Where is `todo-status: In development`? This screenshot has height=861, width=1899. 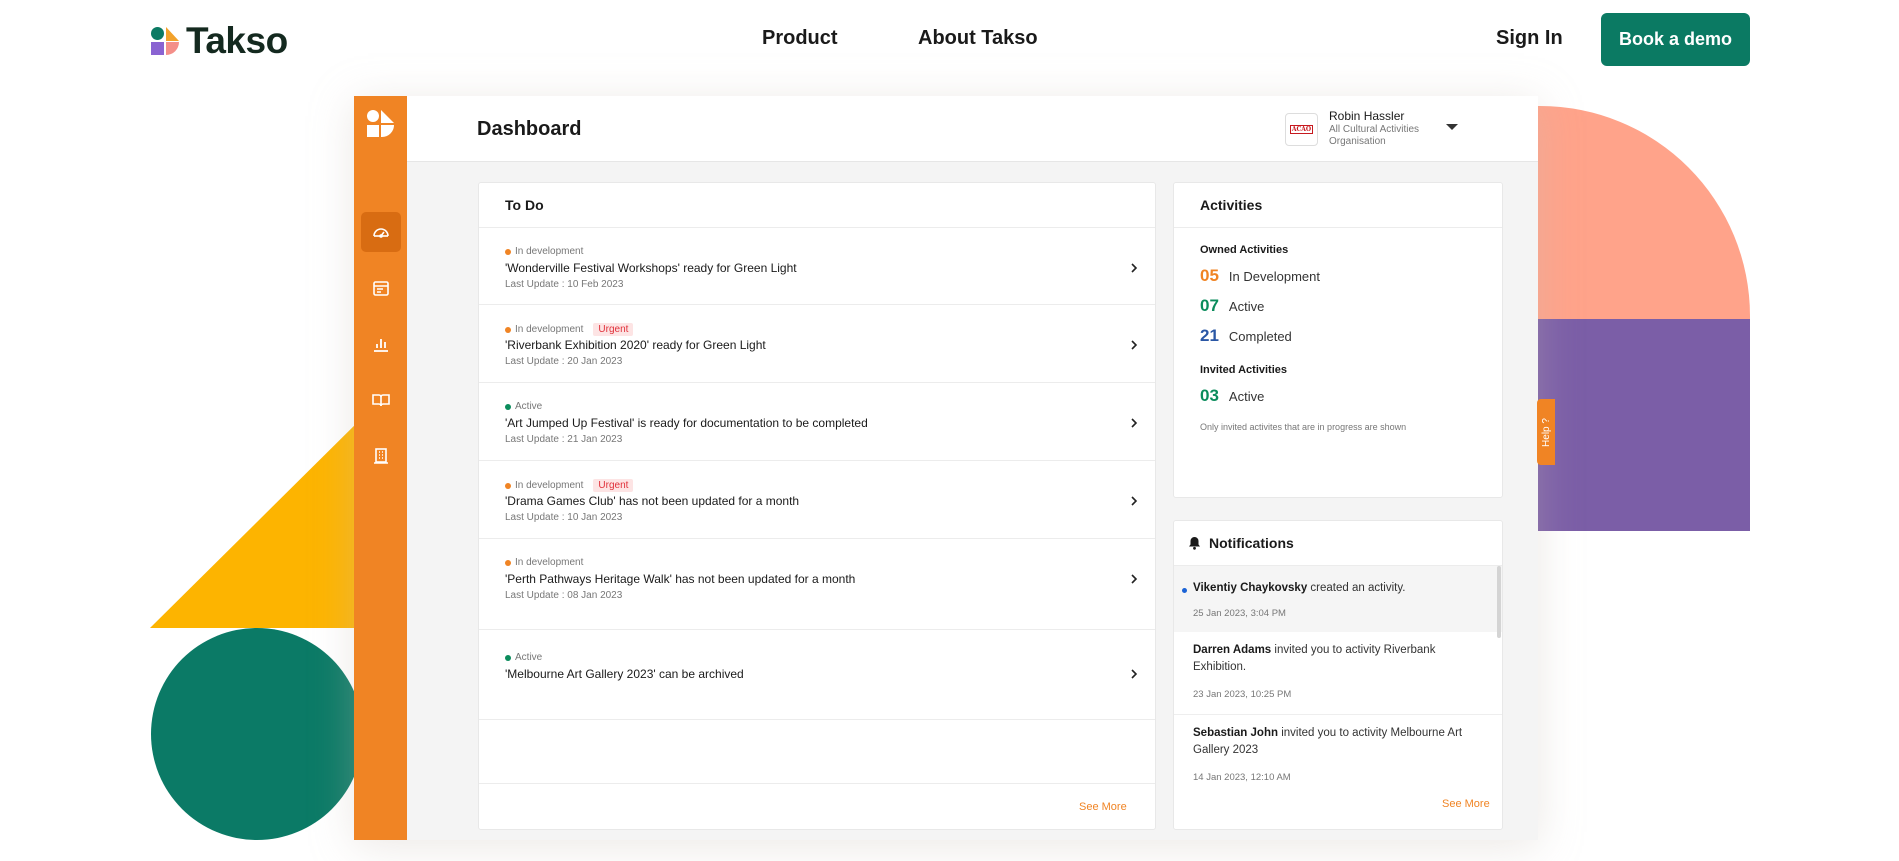 todo-status: In development is located at coordinates (544, 562).